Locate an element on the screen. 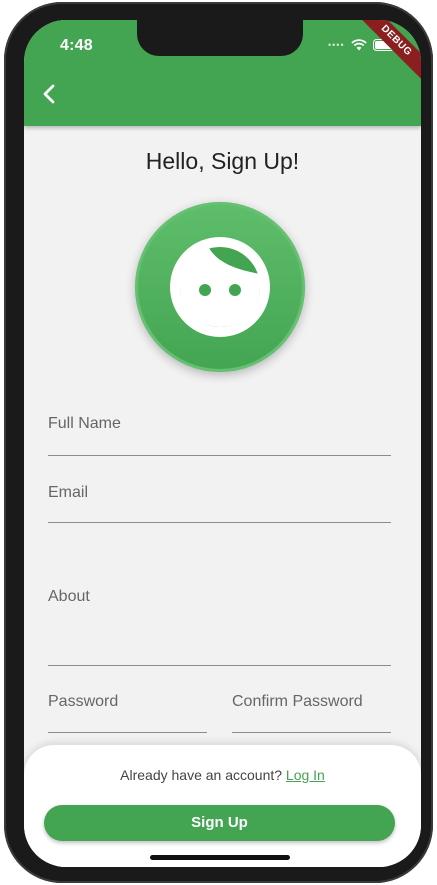 The width and height of the screenshot is (437, 885). about-label: About is located at coordinates (69, 596).